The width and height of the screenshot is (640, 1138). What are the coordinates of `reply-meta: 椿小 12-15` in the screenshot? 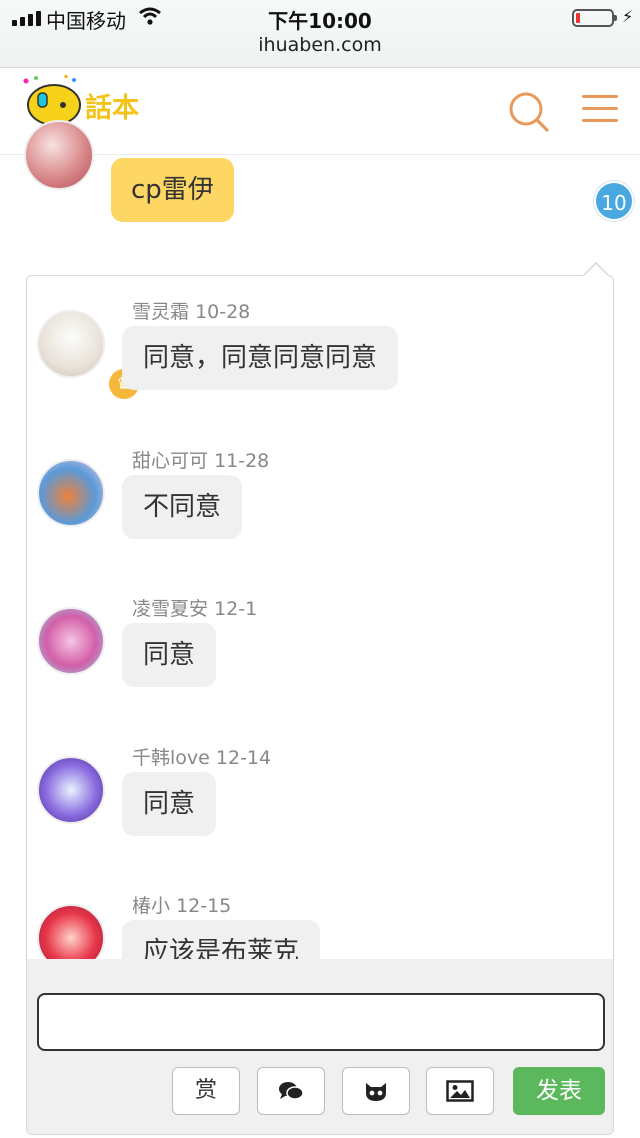 It's located at (181, 904).